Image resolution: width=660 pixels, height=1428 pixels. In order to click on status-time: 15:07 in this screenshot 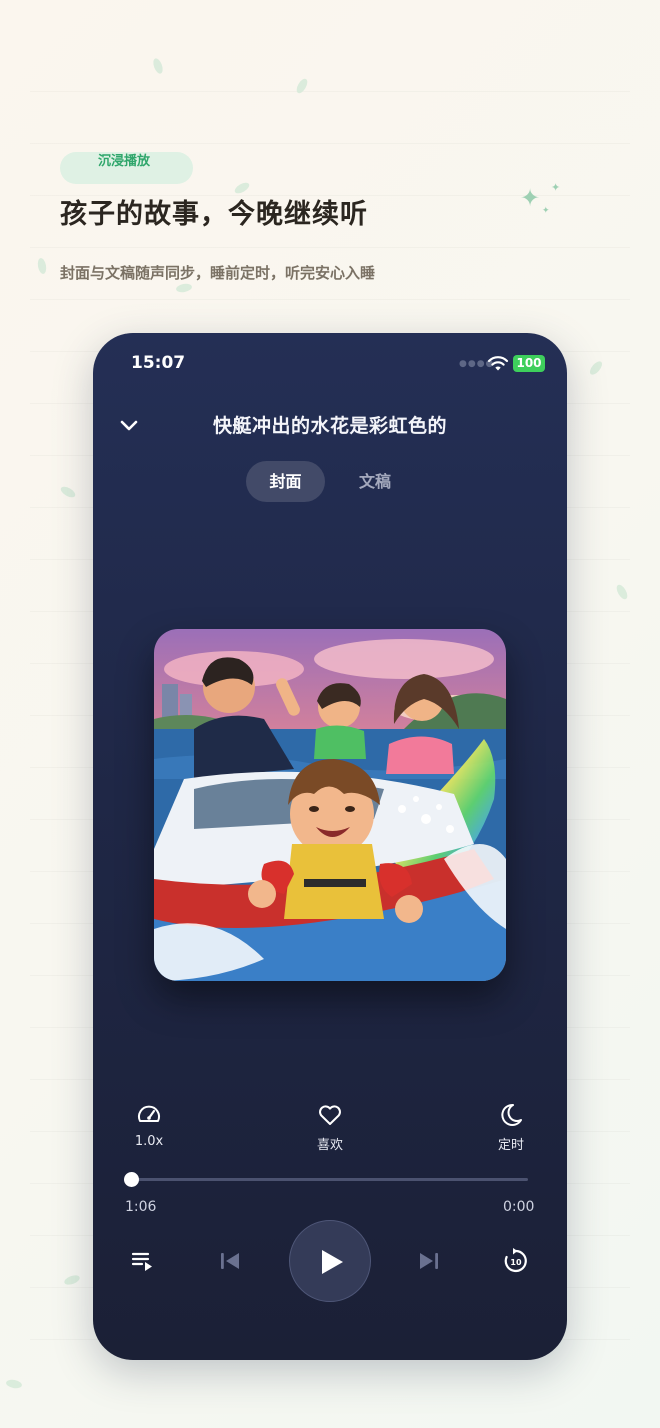, I will do `click(158, 363)`.